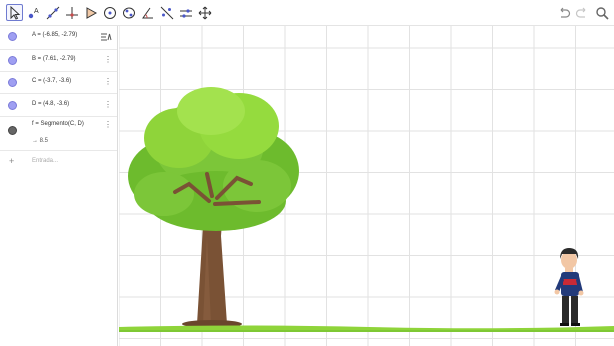 The image size is (614, 346). I want to click on add-icon: +, so click(11, 161).